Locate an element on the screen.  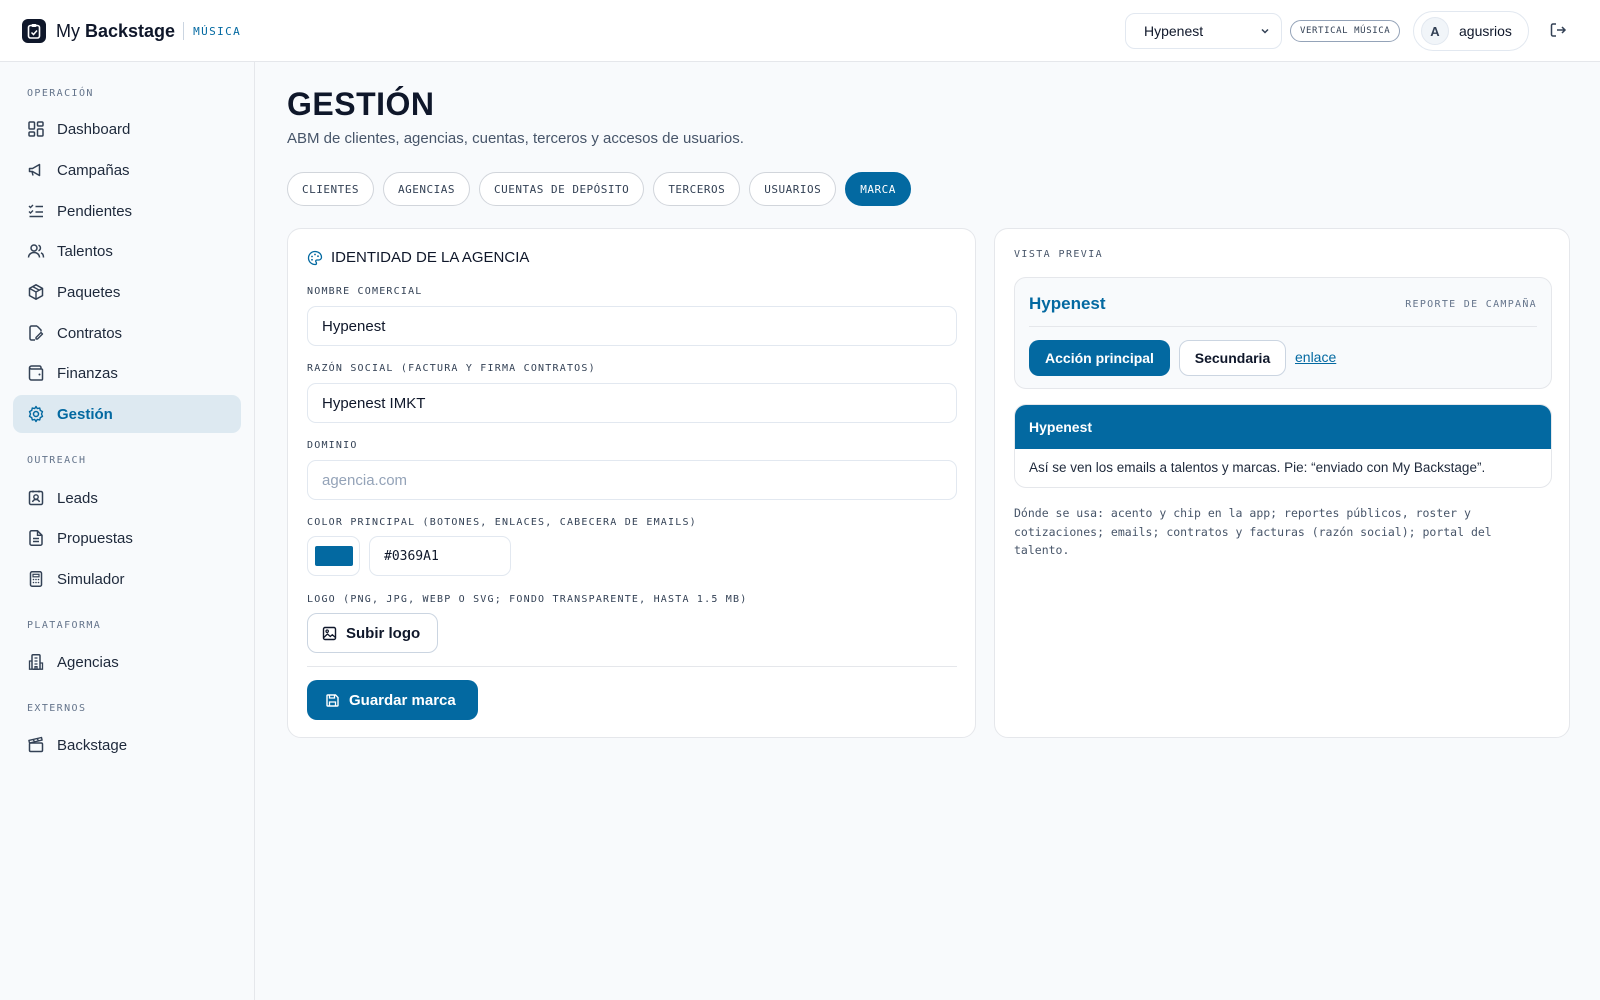
sidebar-item-contratos: Contratos is located at coordinates (127, 333).